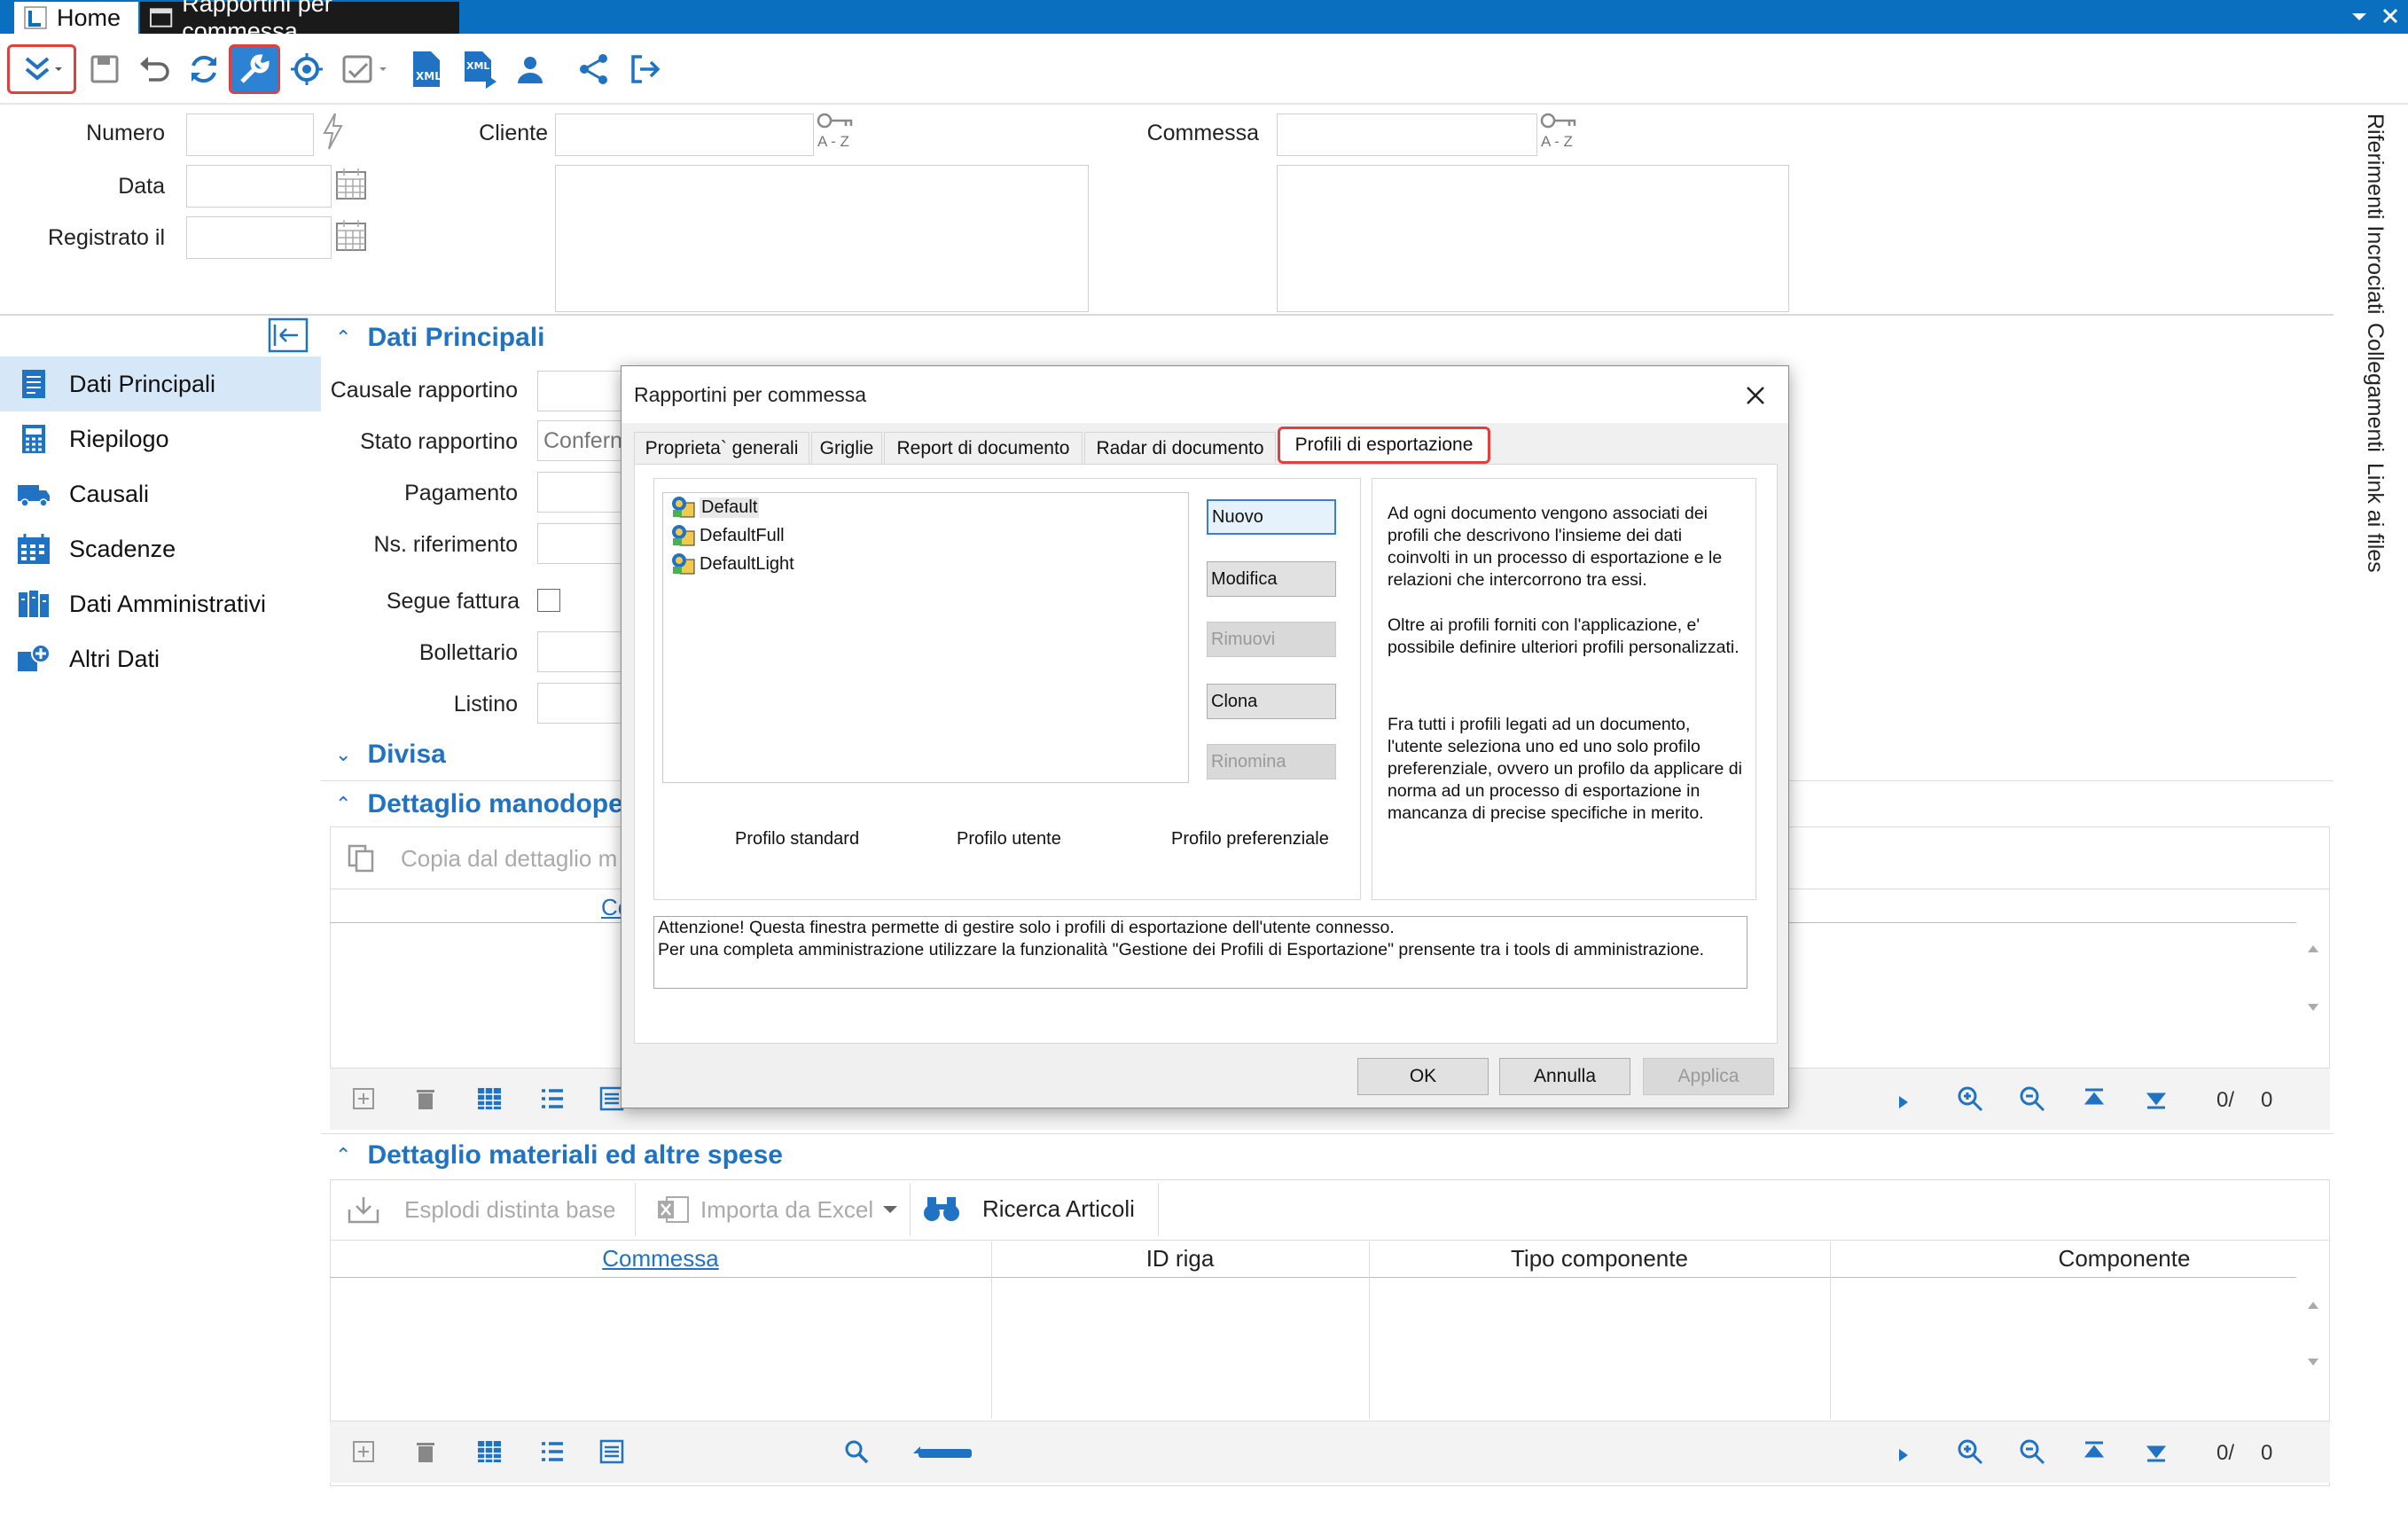  What do you see at coordinates (1271, 701) in the screenshot?
I see `clona-button: Clona` at bounding box center [1271, 701].